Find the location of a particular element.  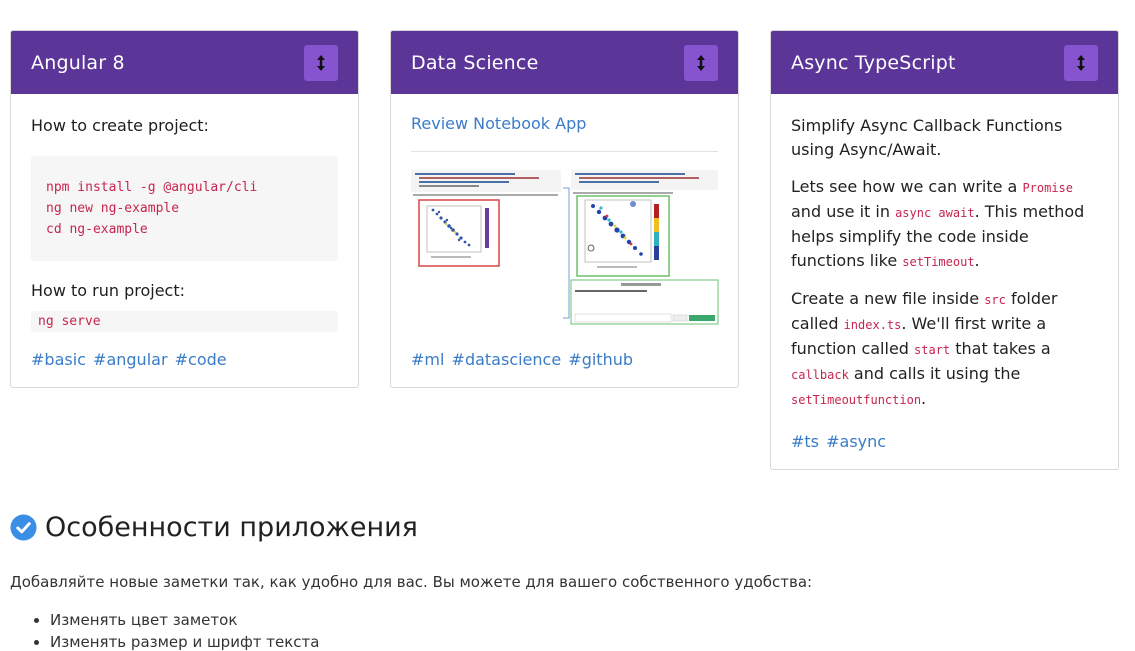

check-circle-icon is located at coordinates (23, 527).